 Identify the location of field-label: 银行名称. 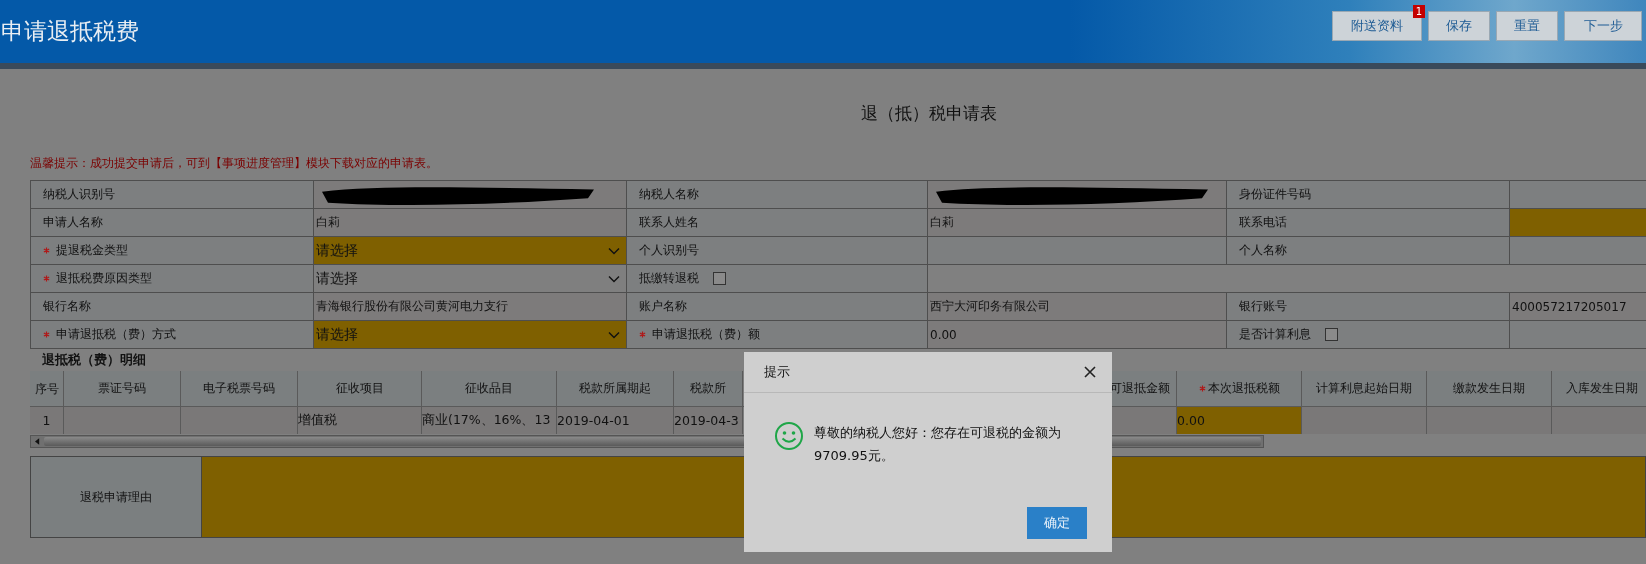
(172, 306).